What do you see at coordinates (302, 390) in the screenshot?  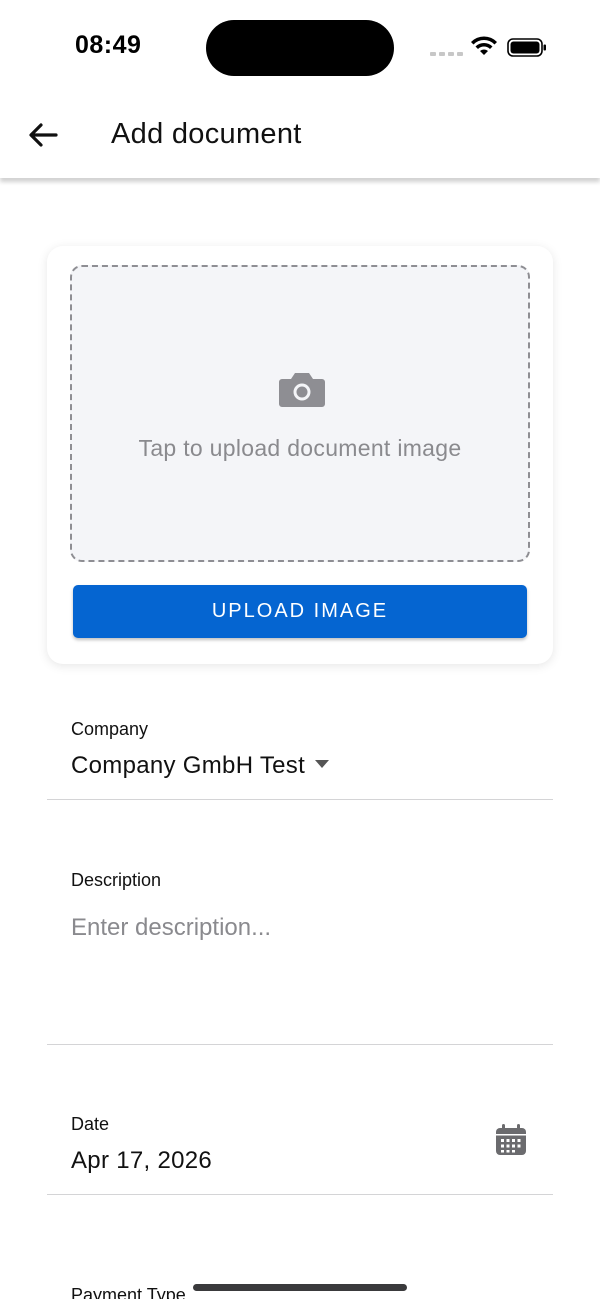 I see `camera-icon` at bounding box center [302, 390].